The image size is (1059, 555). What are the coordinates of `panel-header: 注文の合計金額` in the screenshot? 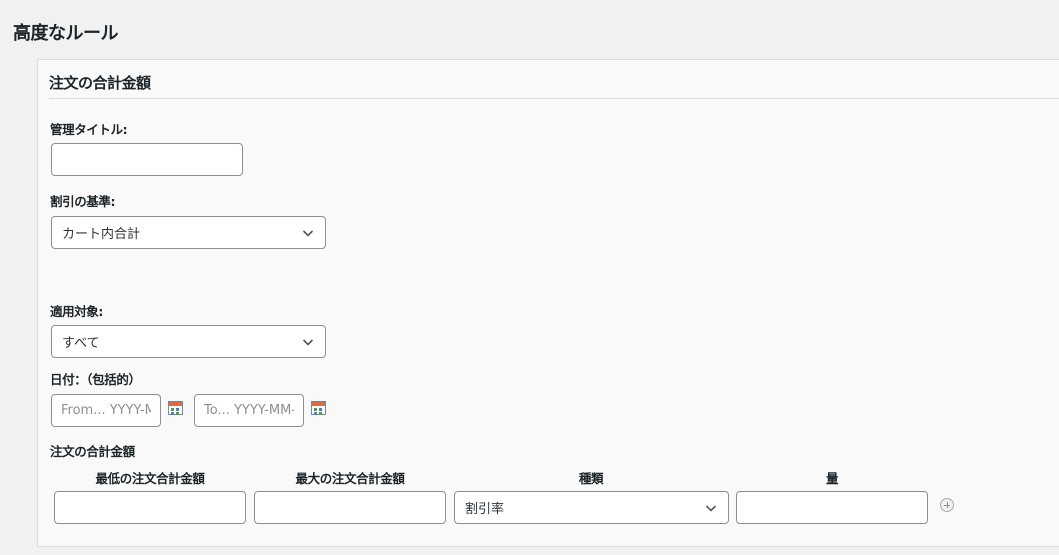 It's located at (100, 83).